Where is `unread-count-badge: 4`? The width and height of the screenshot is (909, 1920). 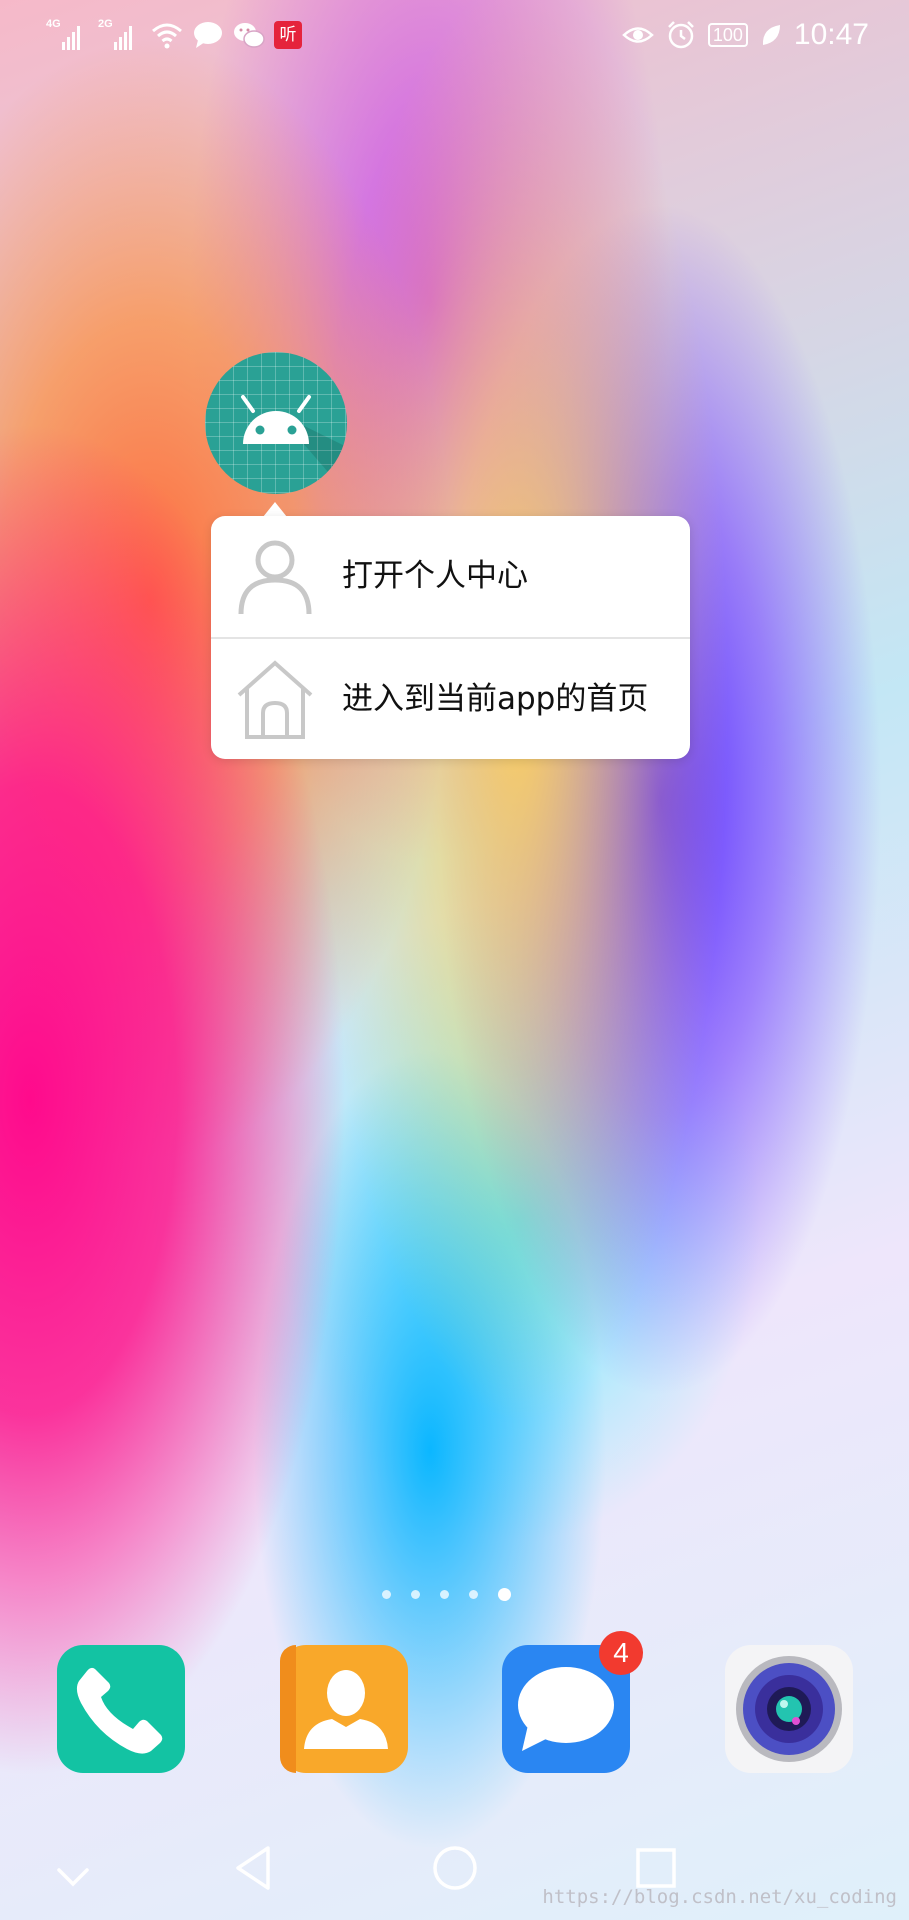 unread-count-badge: 4 is located at coordinates (621, 1653).